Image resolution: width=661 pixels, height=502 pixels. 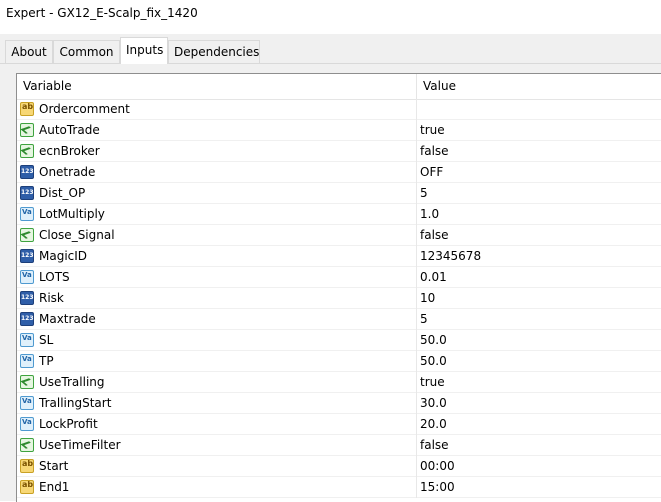 I want to click on variable-value: 15:00, so click(x=437, y=487).